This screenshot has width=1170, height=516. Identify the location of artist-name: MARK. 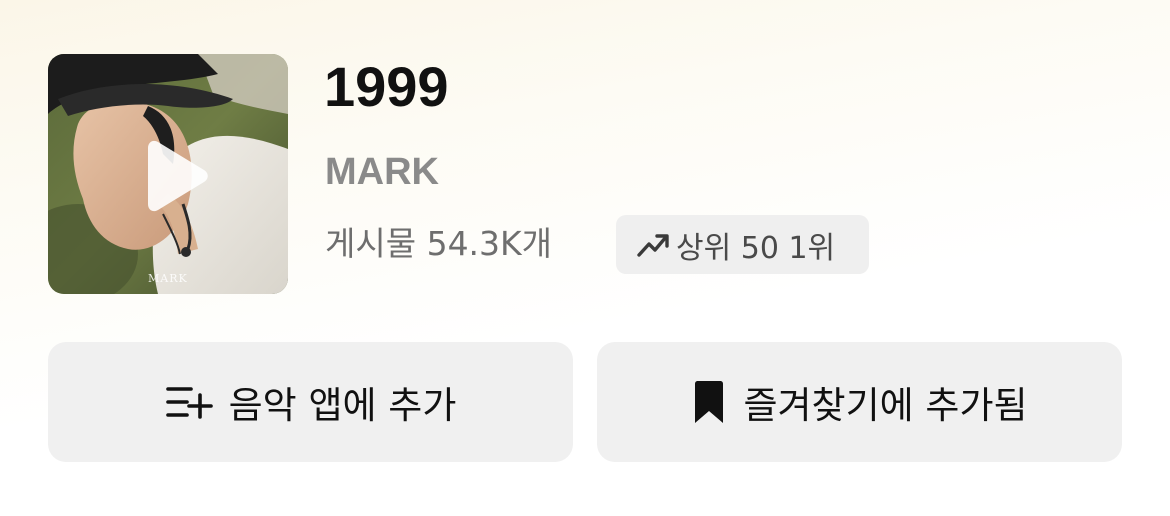
(382, 172).